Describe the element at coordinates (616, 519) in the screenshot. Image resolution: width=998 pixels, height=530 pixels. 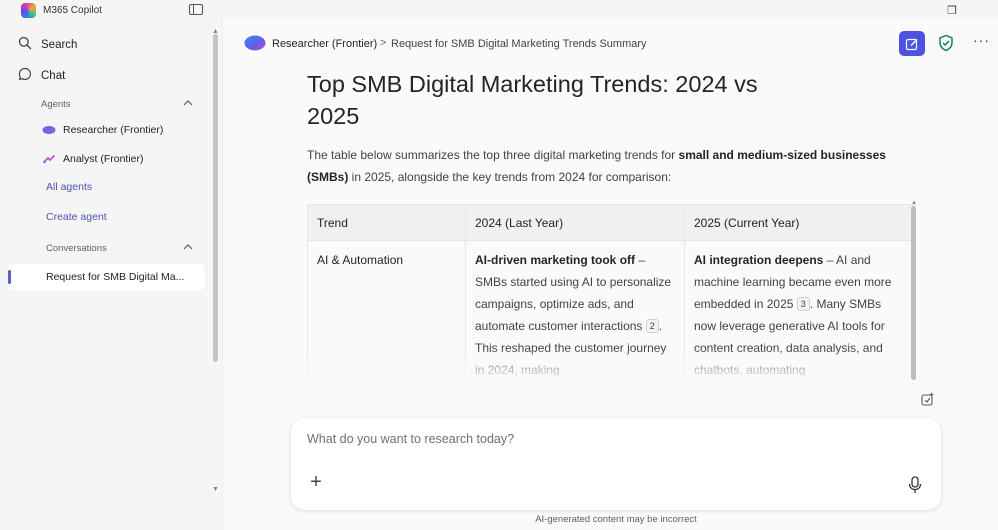
I see `ai-disclaimer: AI-generated content may be incorrect` at that location.